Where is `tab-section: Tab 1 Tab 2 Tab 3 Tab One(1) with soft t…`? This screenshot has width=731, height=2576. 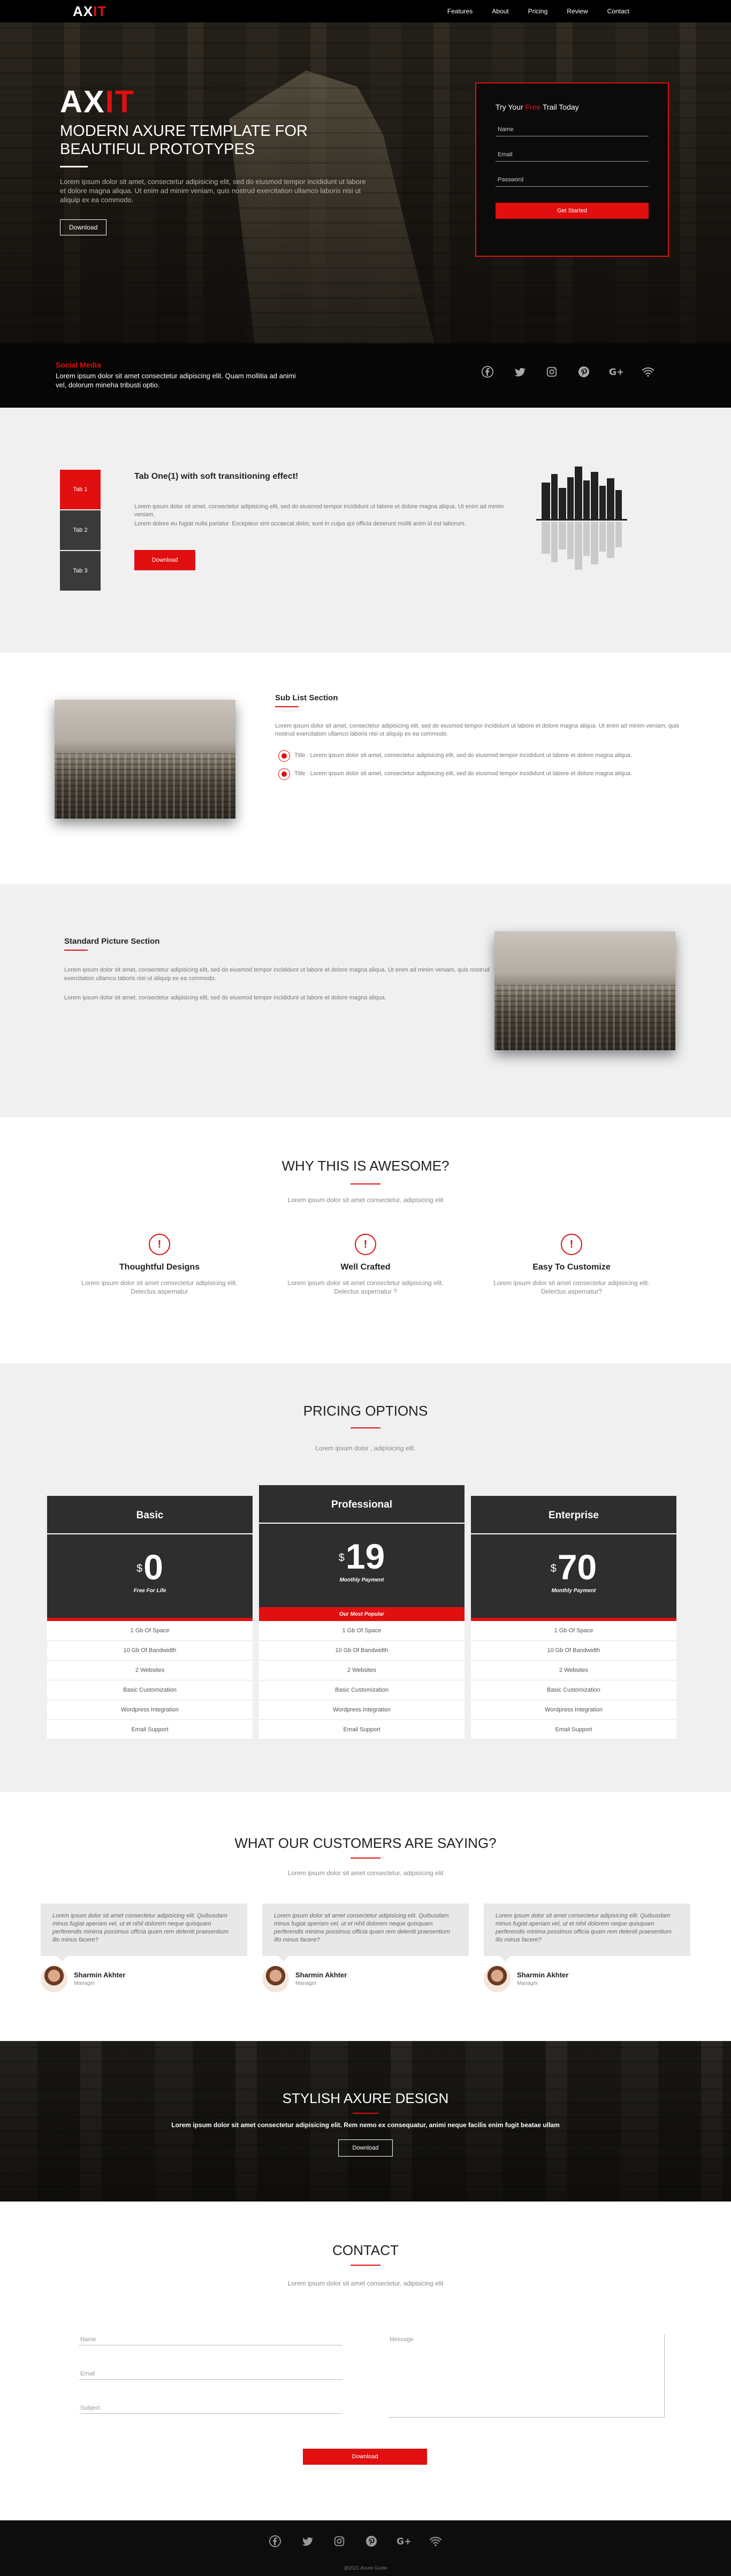
tab-section: Tab 1 Tab 2 Tab 3 Tab One(1) with soft t… is located at coordinates (365, 530).